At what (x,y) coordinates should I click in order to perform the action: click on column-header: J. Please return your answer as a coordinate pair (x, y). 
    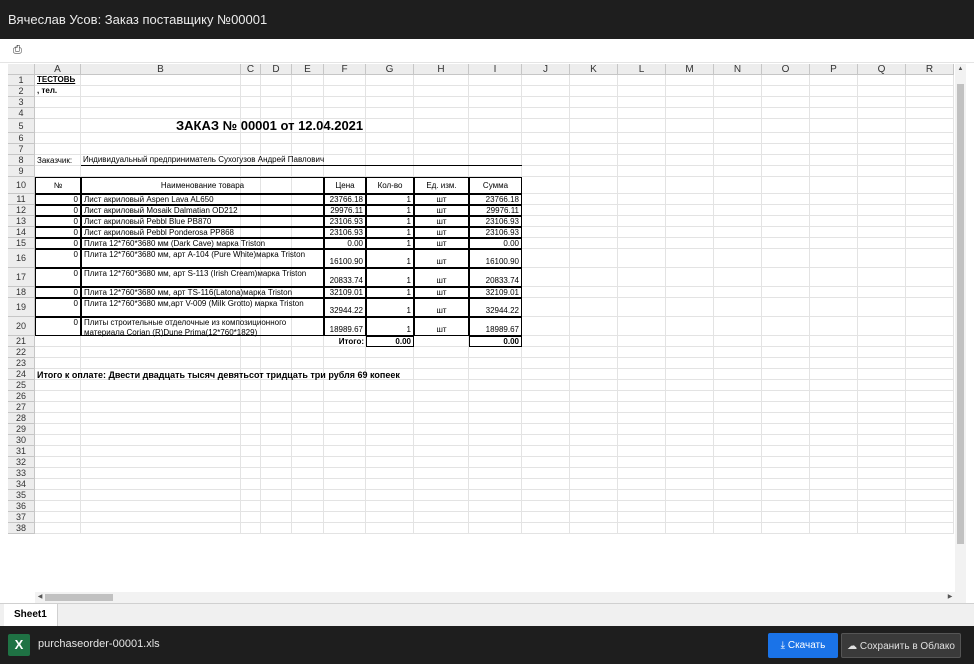
    Looking at the image, I should click on (546, 69).